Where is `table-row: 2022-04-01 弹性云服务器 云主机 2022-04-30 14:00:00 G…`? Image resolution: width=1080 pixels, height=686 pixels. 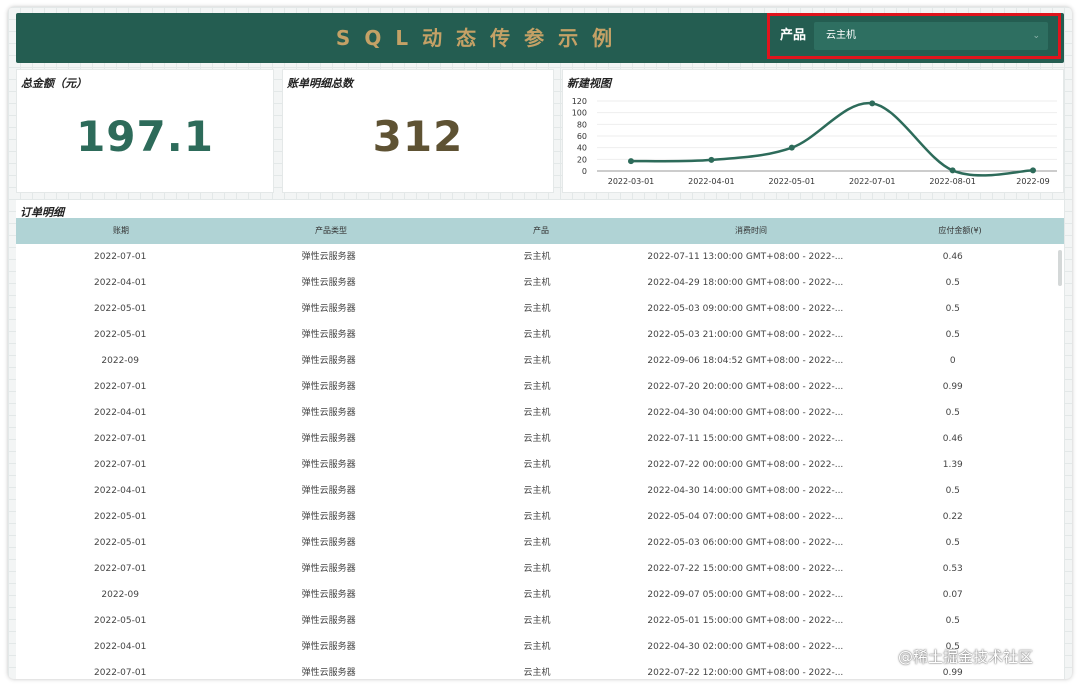
table-row: 2022-04-01 弹性云服务器 云主机 2022-04-30 14:00:00 G… is located at coordinates (536, 491).